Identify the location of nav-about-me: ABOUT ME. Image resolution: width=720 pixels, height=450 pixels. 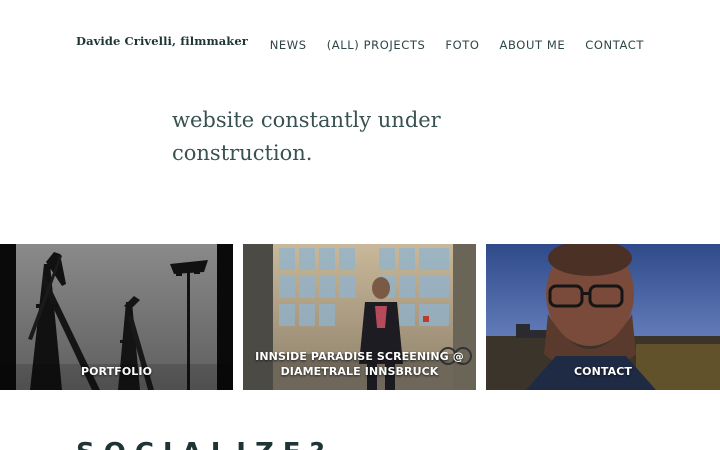
(533, 45).